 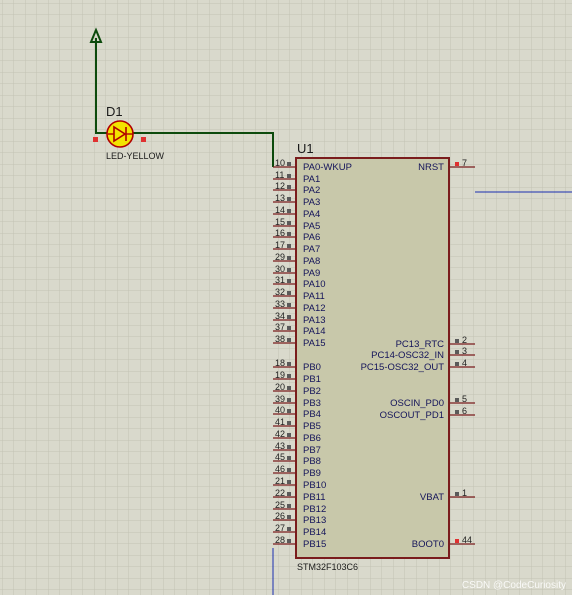 What do you see at coordinates (143, 139) in the screenshot?
I see `led-pin-marker-right` at bounding box center [143, 139].